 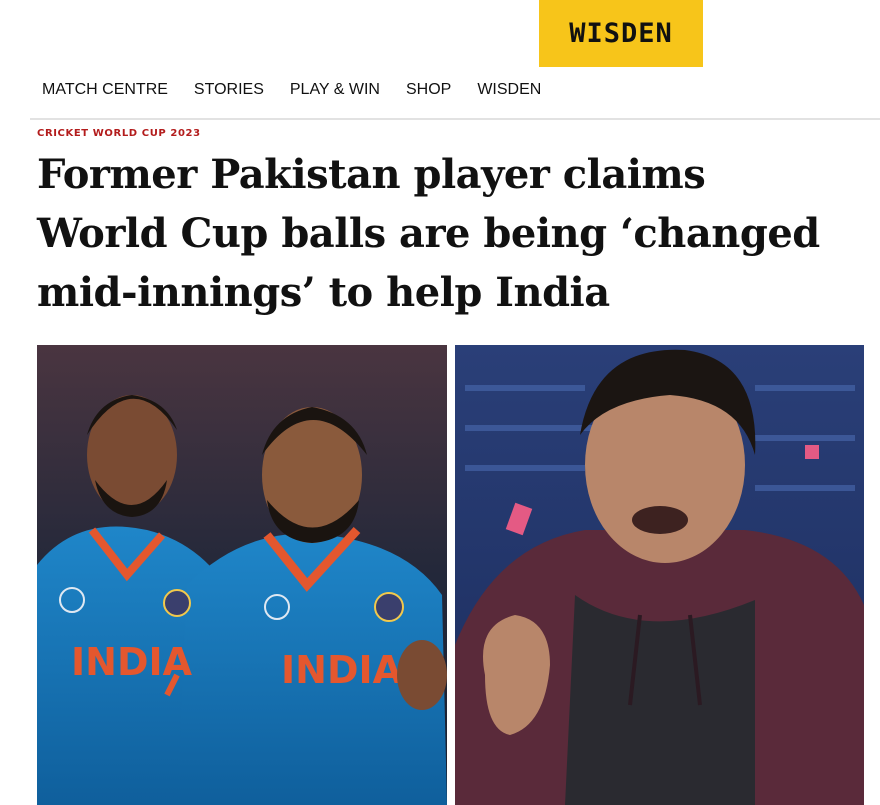 I want to click on wisden-logo: WISDEN, so click(x=621, y=33).